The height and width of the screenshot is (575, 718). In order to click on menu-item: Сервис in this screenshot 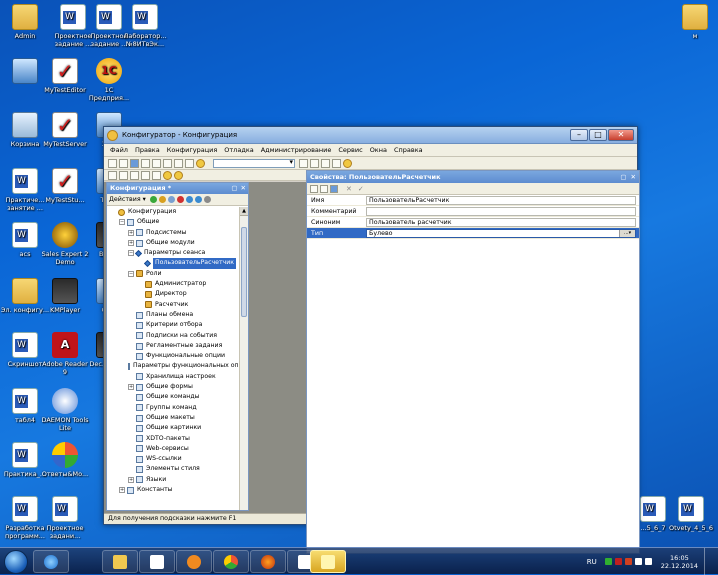, I will do `click(350, 150)`.